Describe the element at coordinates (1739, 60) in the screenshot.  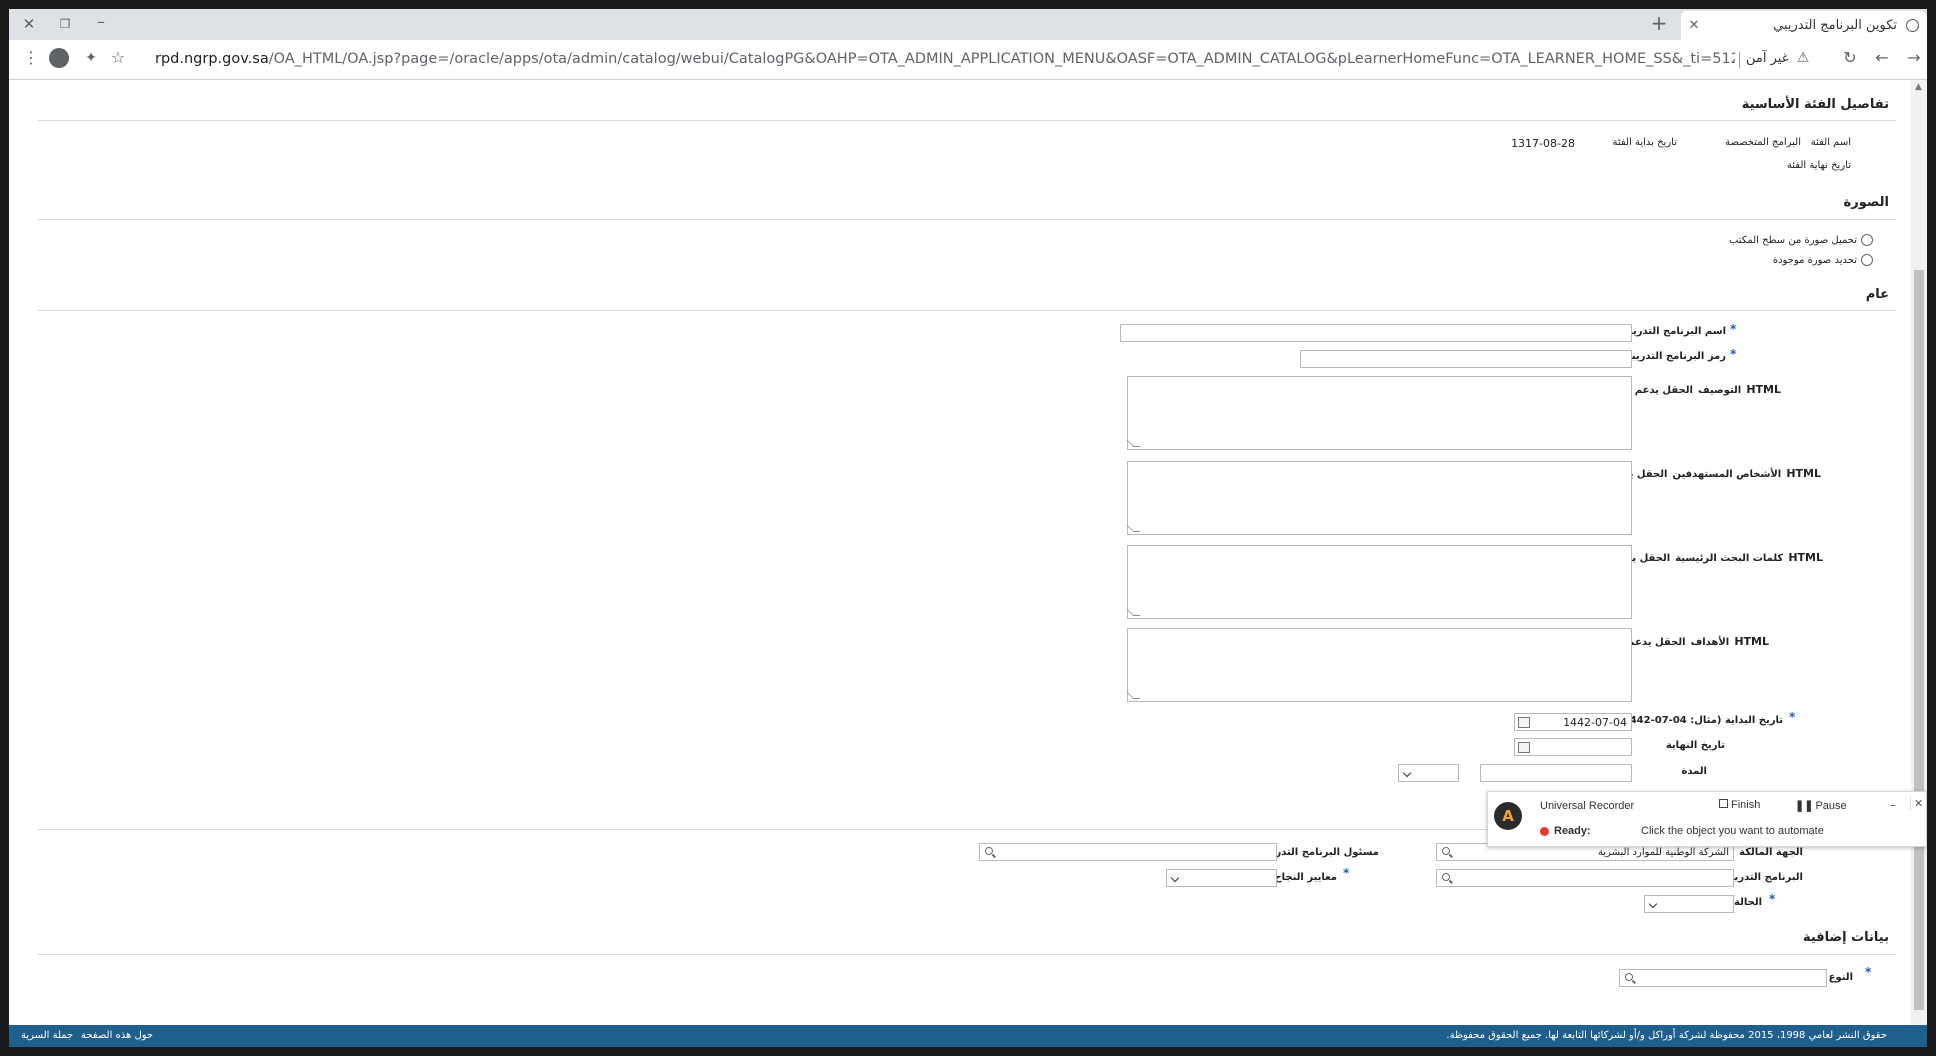
I see `url-divider` at that location.